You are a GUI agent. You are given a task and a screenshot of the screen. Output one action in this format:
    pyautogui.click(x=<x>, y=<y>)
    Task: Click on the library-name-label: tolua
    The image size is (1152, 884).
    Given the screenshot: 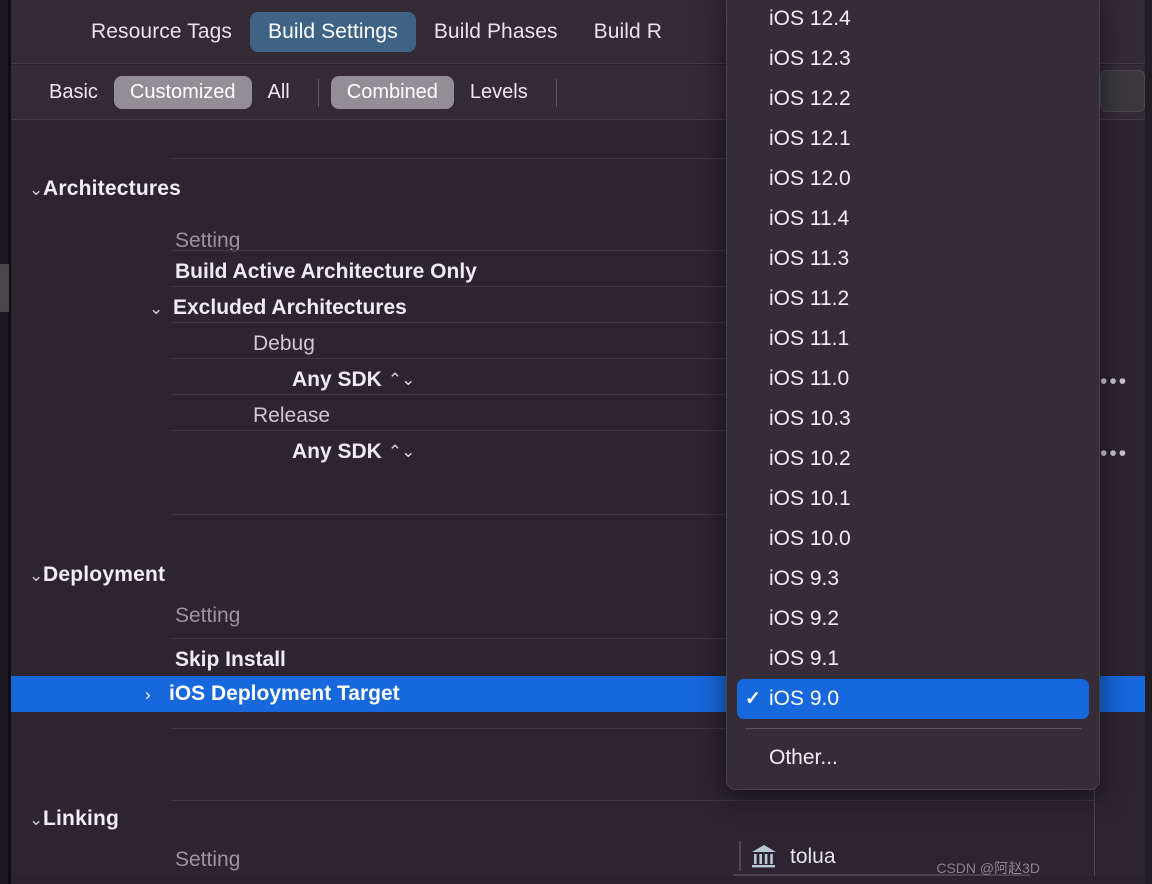 What is the action you would take?
    pyautogui.click(x=813, y=856)
    